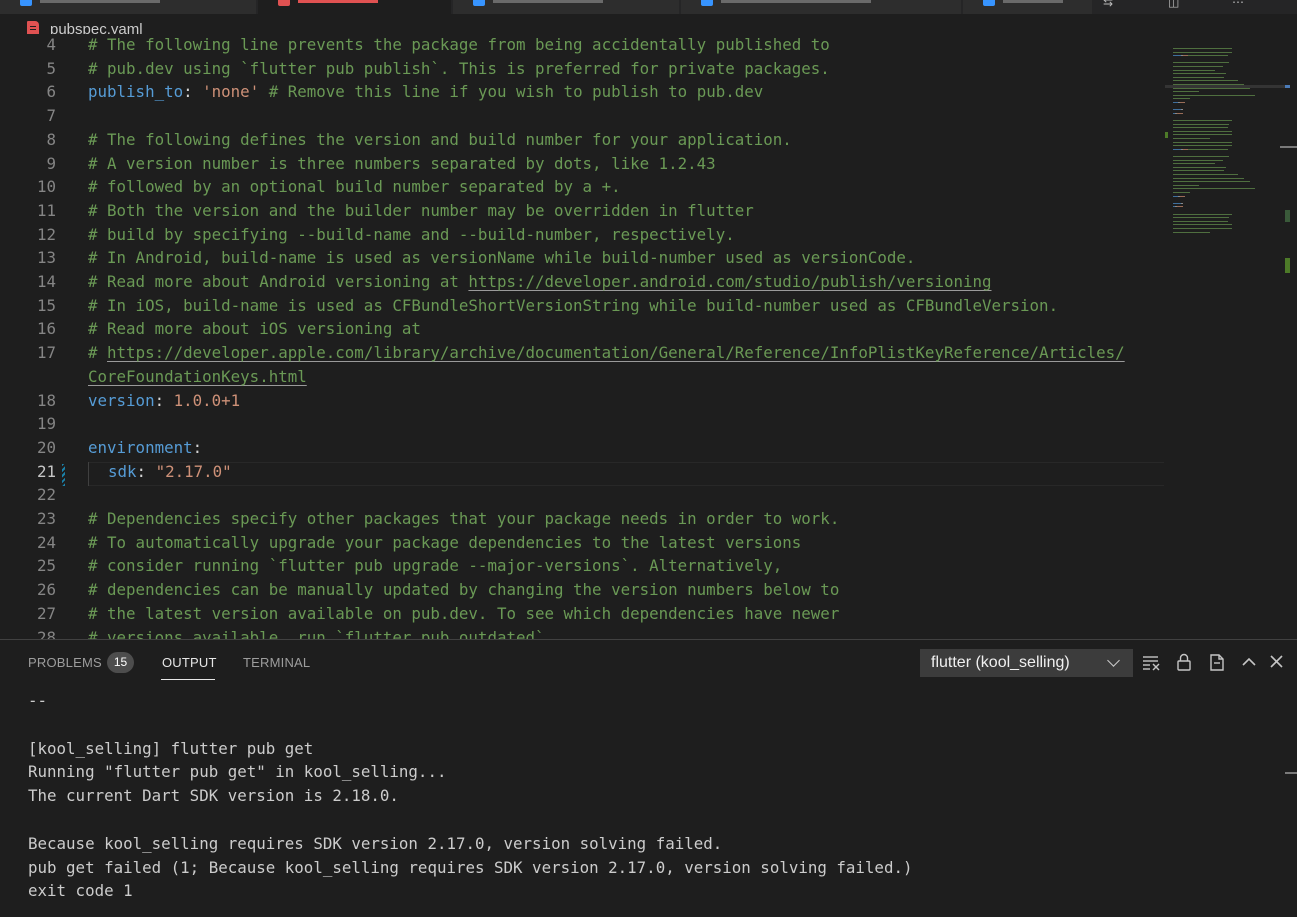  Describe the element at coordinates (355, 7) in the screenshot. I see `editor-tab-active` at that location.